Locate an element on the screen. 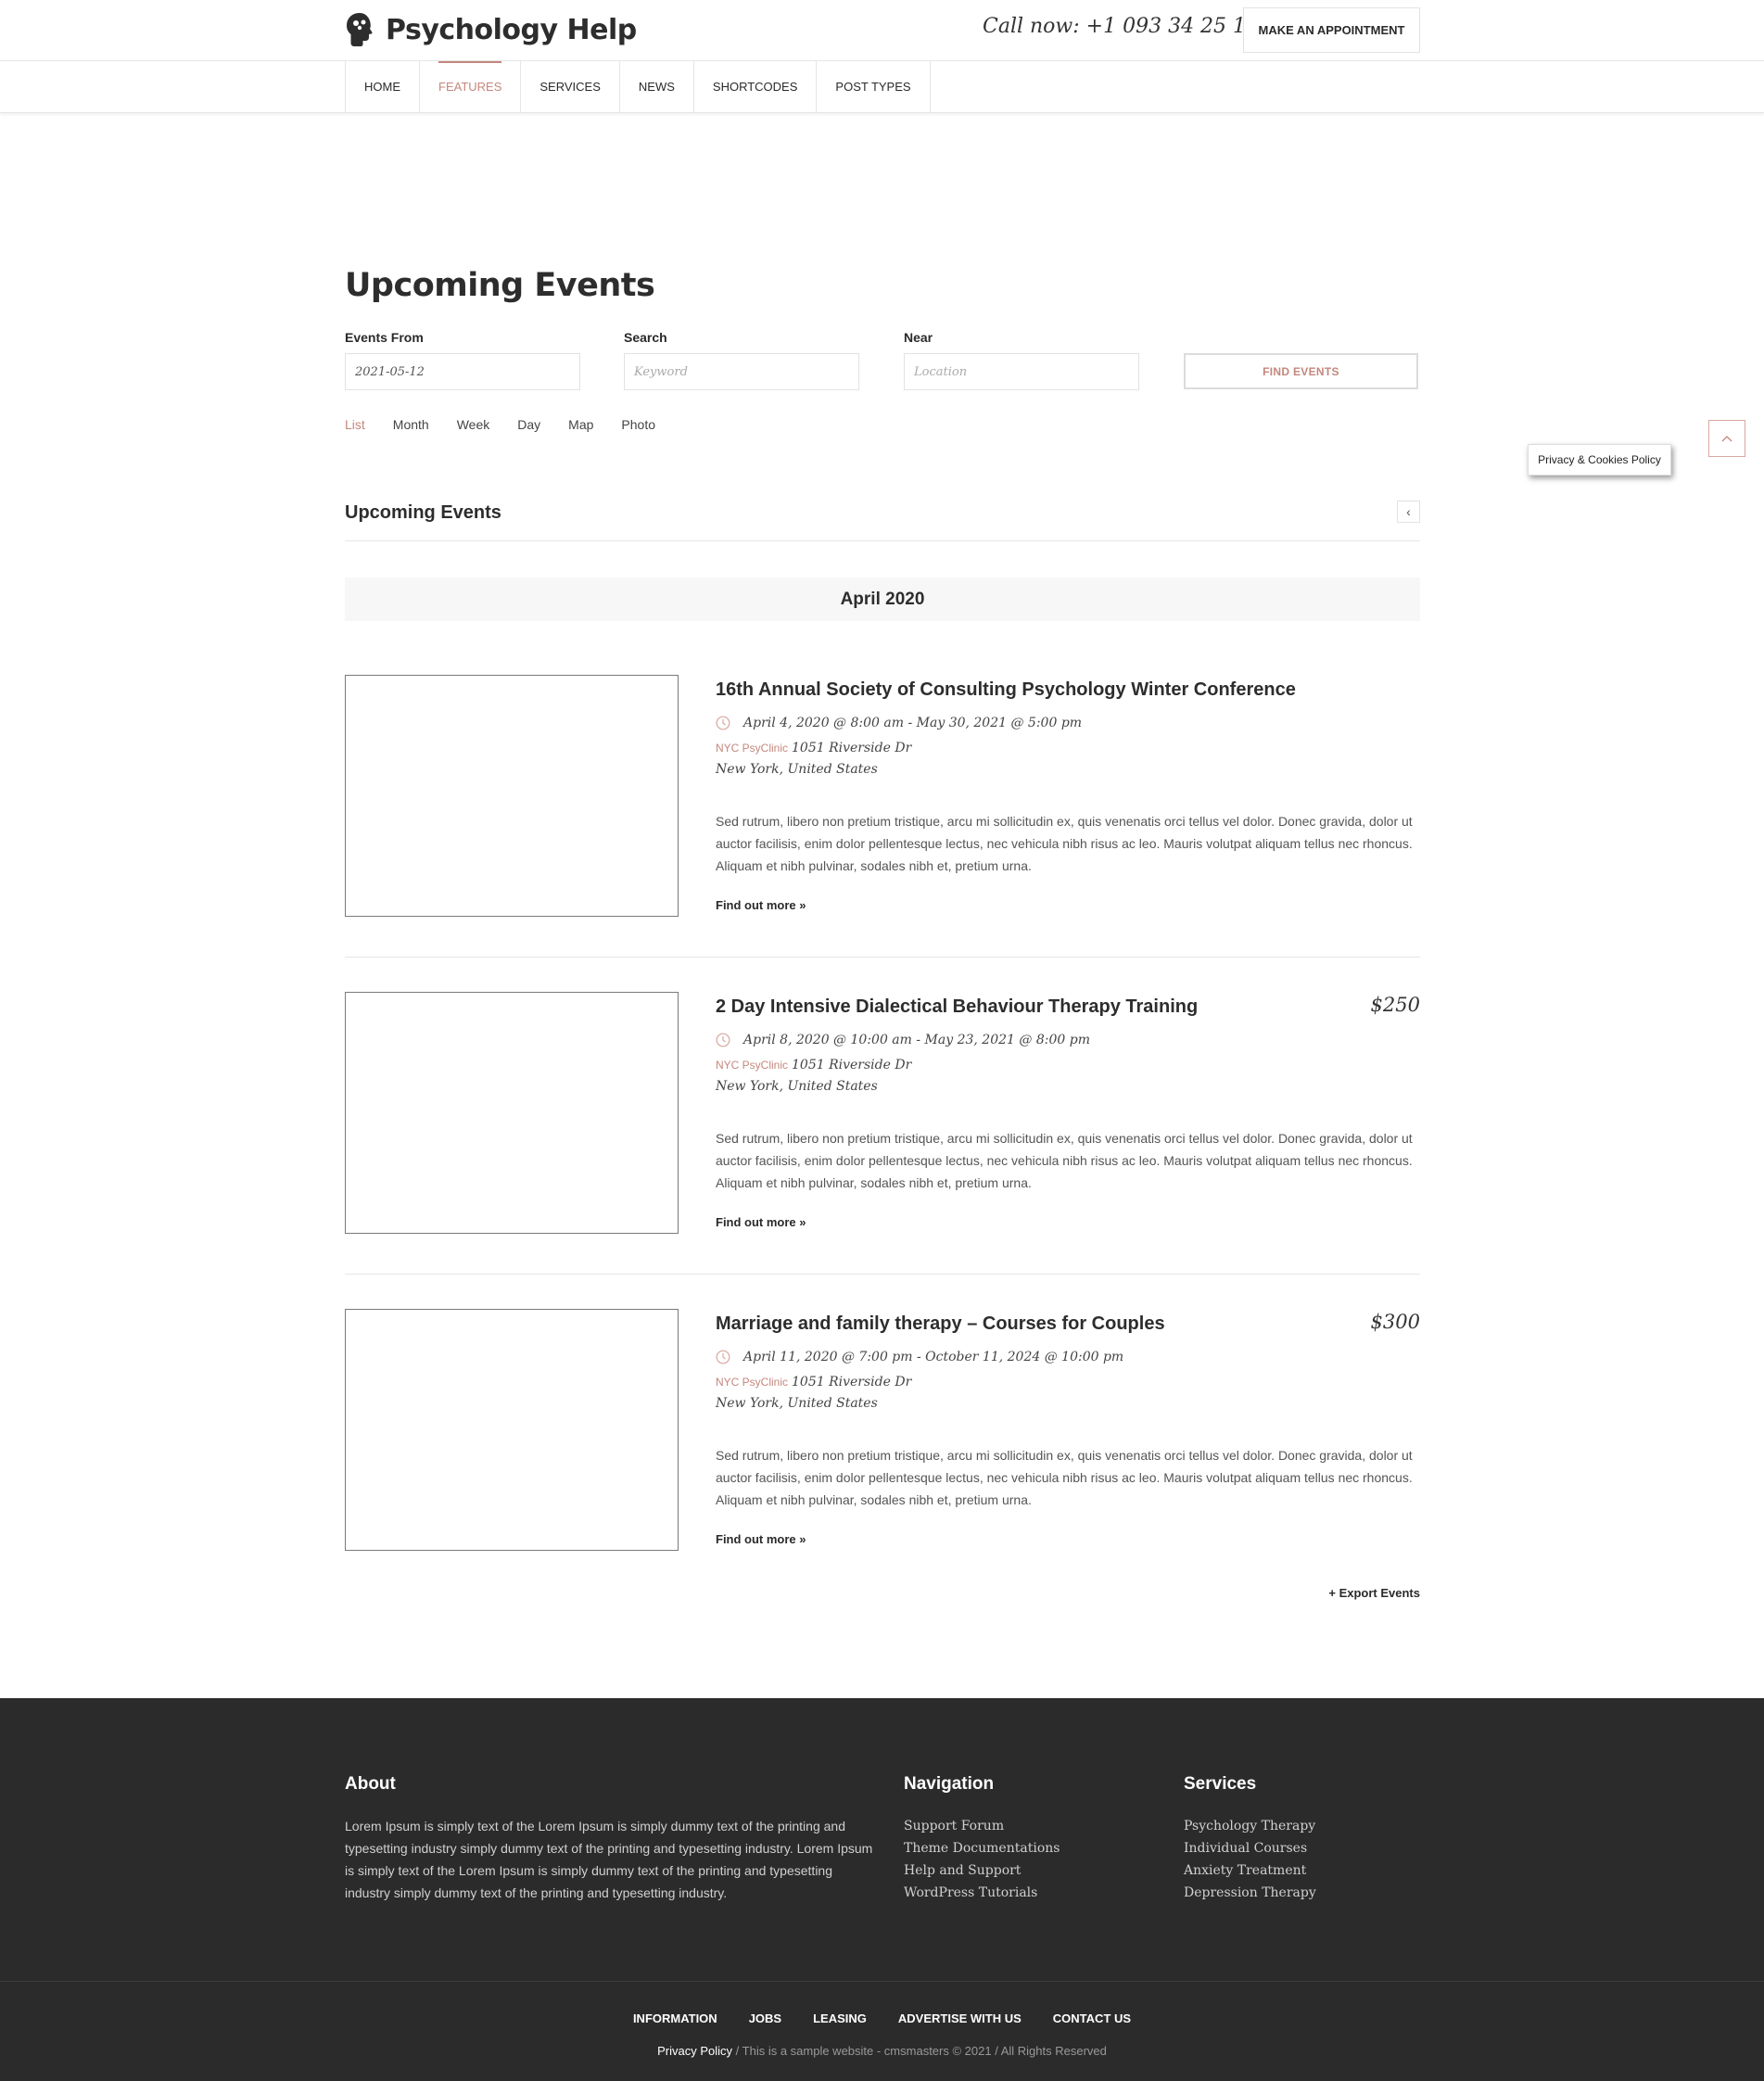 This screenshot has width=1764, height=2081. footer-link-contact-us: CONTACT US is located at coordinates (1092, 2018).